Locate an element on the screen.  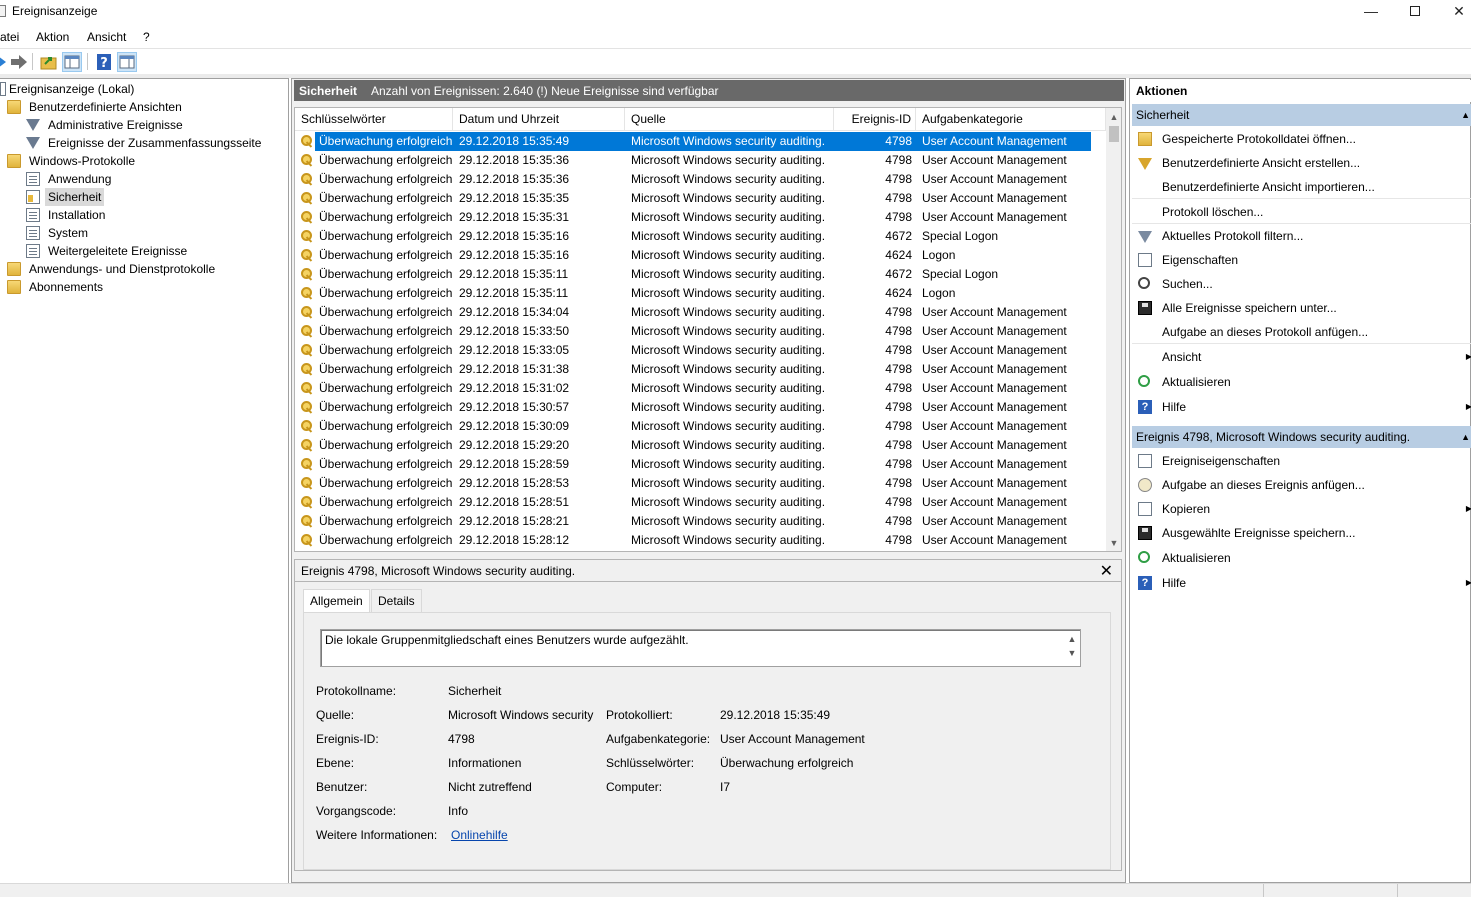
scroll-thumb is located at coordinates (1114, 134).